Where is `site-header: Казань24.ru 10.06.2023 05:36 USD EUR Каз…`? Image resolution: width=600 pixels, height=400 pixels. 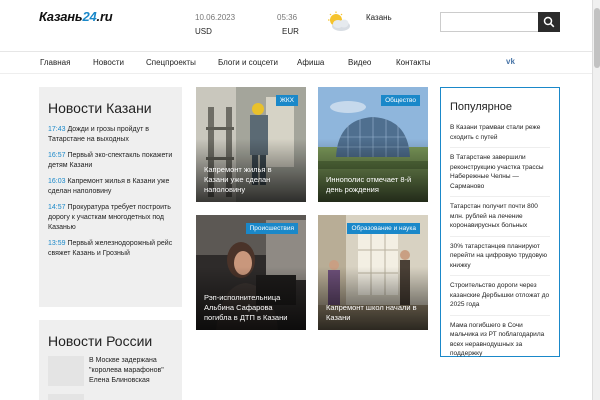 site-header: Казань24.ru 10.06.2023 05:36 USD EUR Каз… is located at coordinates (300, 26).